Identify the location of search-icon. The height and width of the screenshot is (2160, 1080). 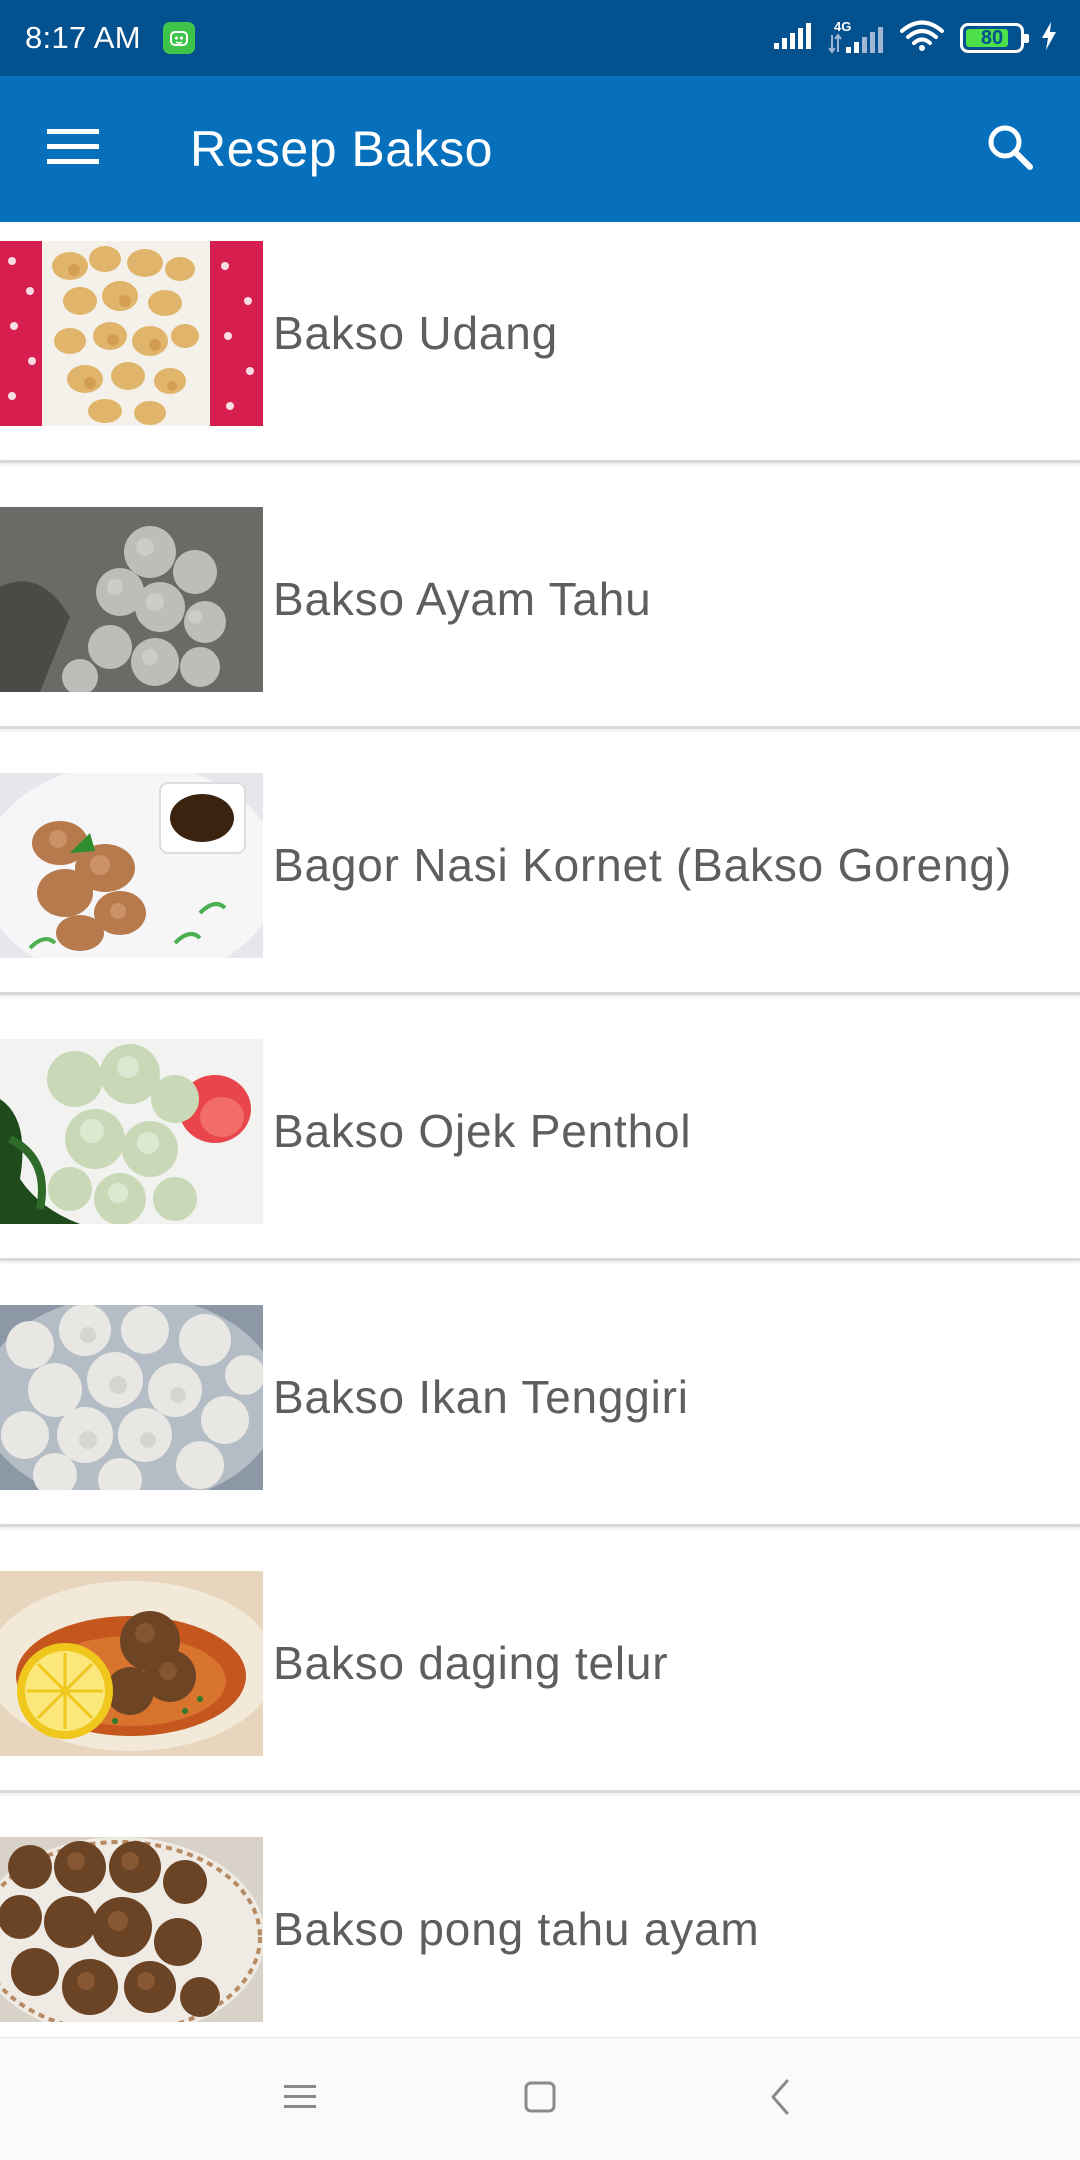
(1010, 149).